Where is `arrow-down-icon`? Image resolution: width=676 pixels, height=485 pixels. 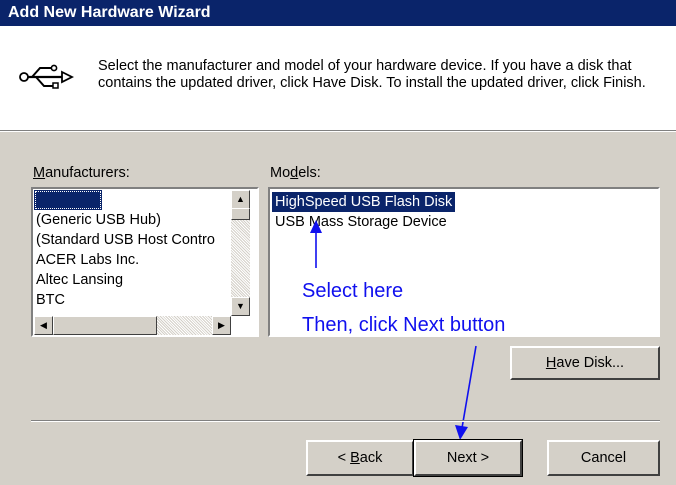 arrow-down-icon is located at coordinates (461, 432).